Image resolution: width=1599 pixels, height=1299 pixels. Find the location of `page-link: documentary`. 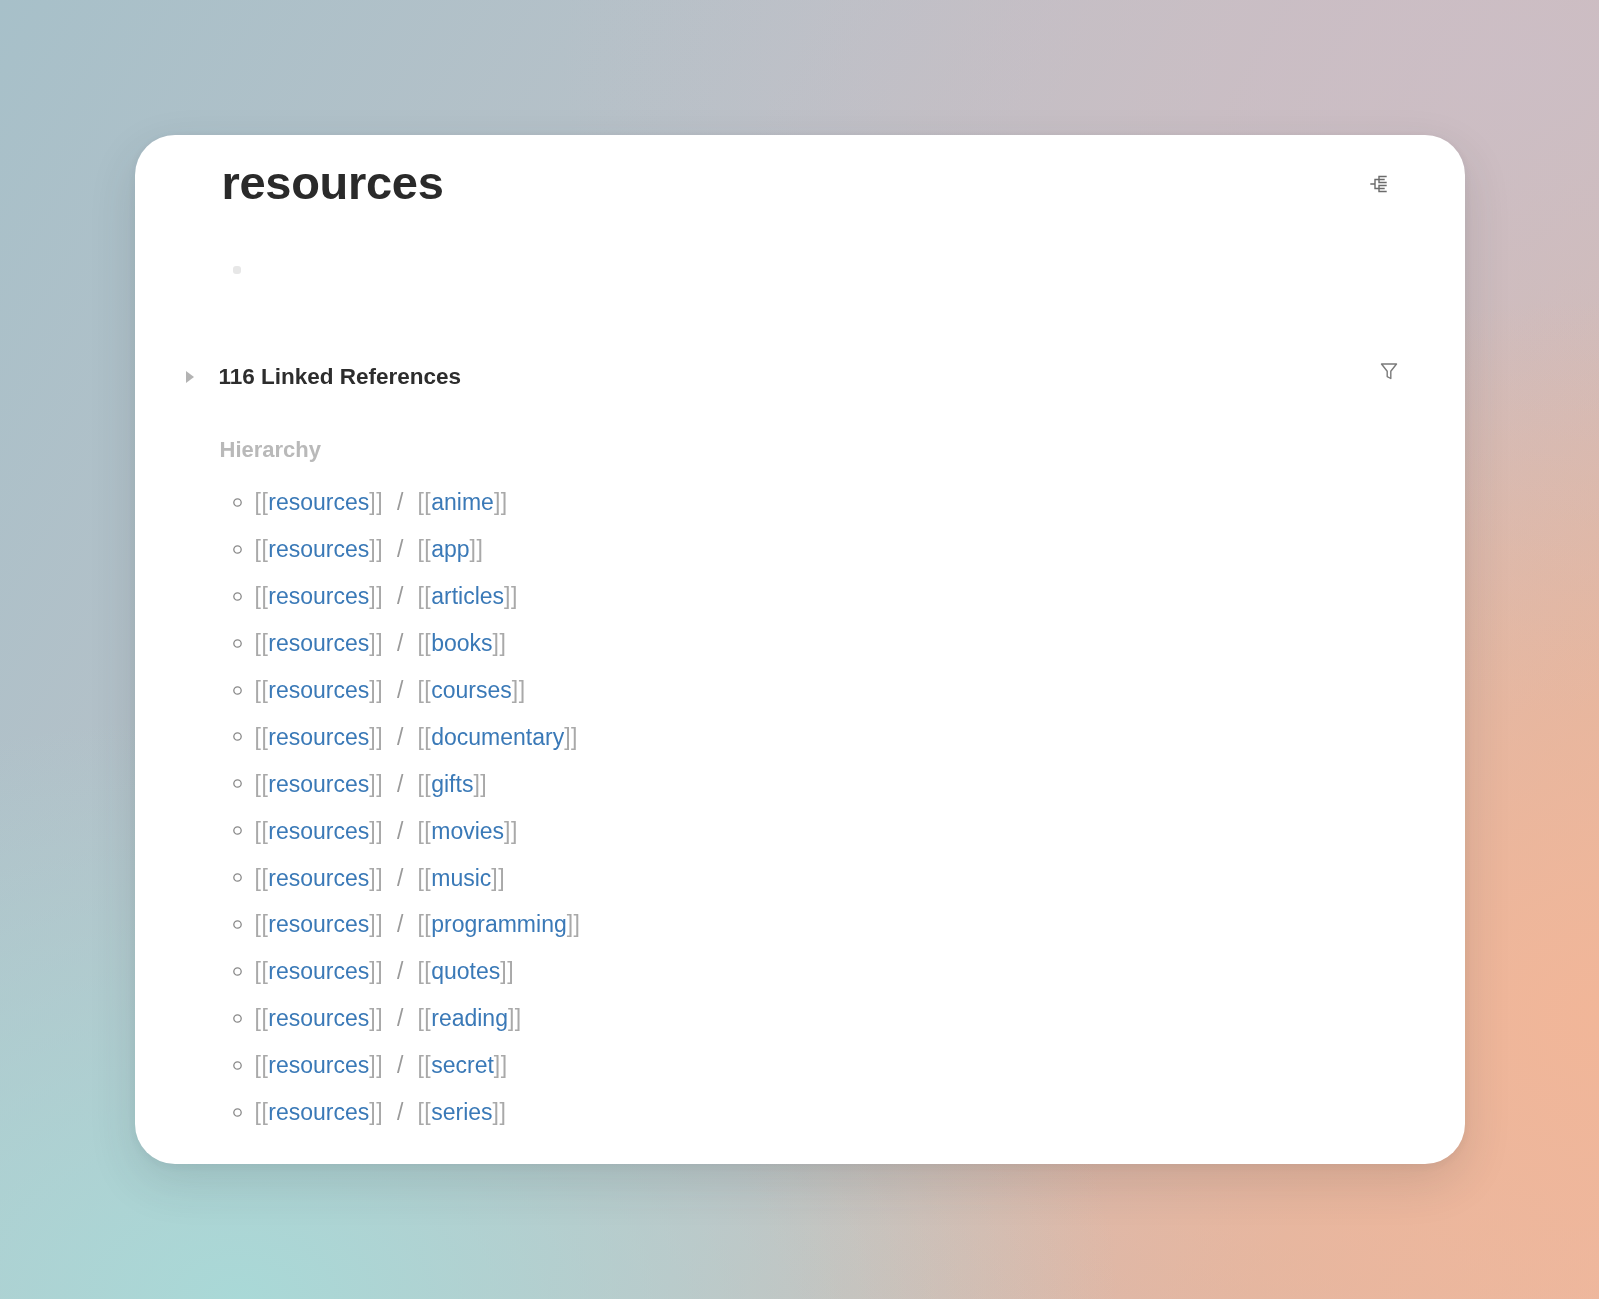

page-link: documentary is located at coordinates (498, 736).